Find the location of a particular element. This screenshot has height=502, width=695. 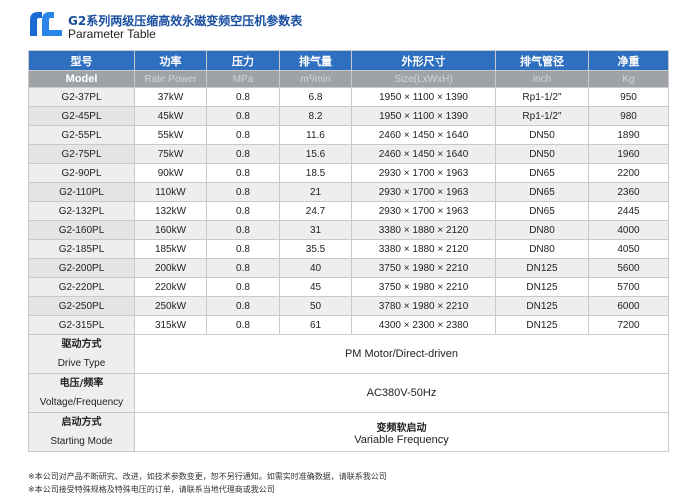

spec-value-english: Variable Frequency is located at coordinates (401, 439).